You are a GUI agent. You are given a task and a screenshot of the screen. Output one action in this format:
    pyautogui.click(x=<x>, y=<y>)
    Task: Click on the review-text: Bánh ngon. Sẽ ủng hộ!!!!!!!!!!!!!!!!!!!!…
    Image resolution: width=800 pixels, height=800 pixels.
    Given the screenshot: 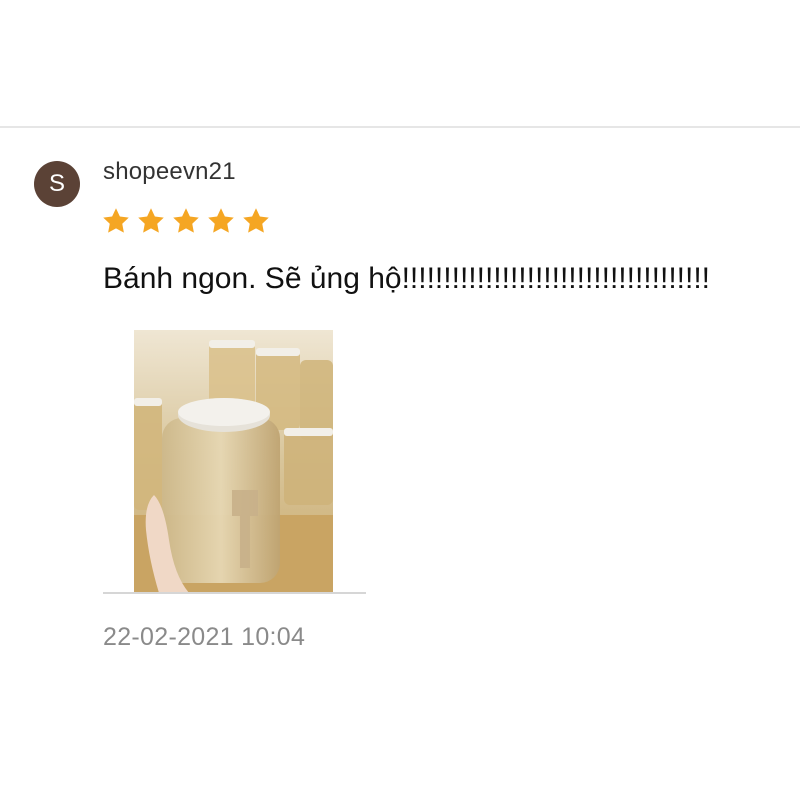 What is the action you would take?
    pyautogui.click(x=406, y=278)
    